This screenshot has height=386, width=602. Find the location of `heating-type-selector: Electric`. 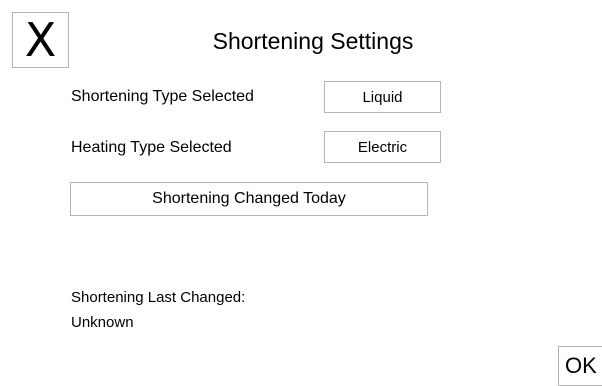

heating-type-selector: Electric is located at coordinates (382, 147).